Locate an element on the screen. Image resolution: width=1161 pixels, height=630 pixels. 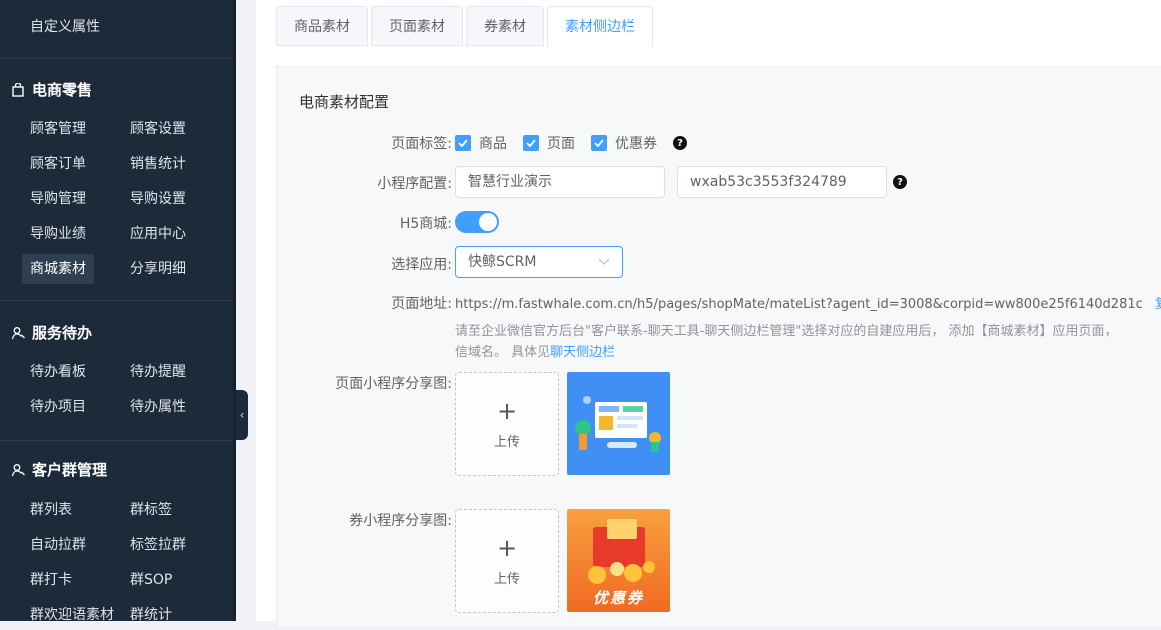
sidebar-item-guide-settings: 导购设置 is located at coordinates (158, 199).